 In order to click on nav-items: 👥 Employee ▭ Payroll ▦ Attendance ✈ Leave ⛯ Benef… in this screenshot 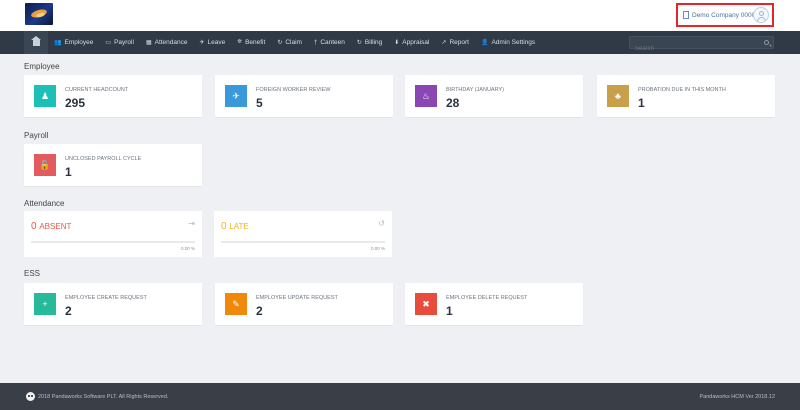, I will do `click(294, 42)`.